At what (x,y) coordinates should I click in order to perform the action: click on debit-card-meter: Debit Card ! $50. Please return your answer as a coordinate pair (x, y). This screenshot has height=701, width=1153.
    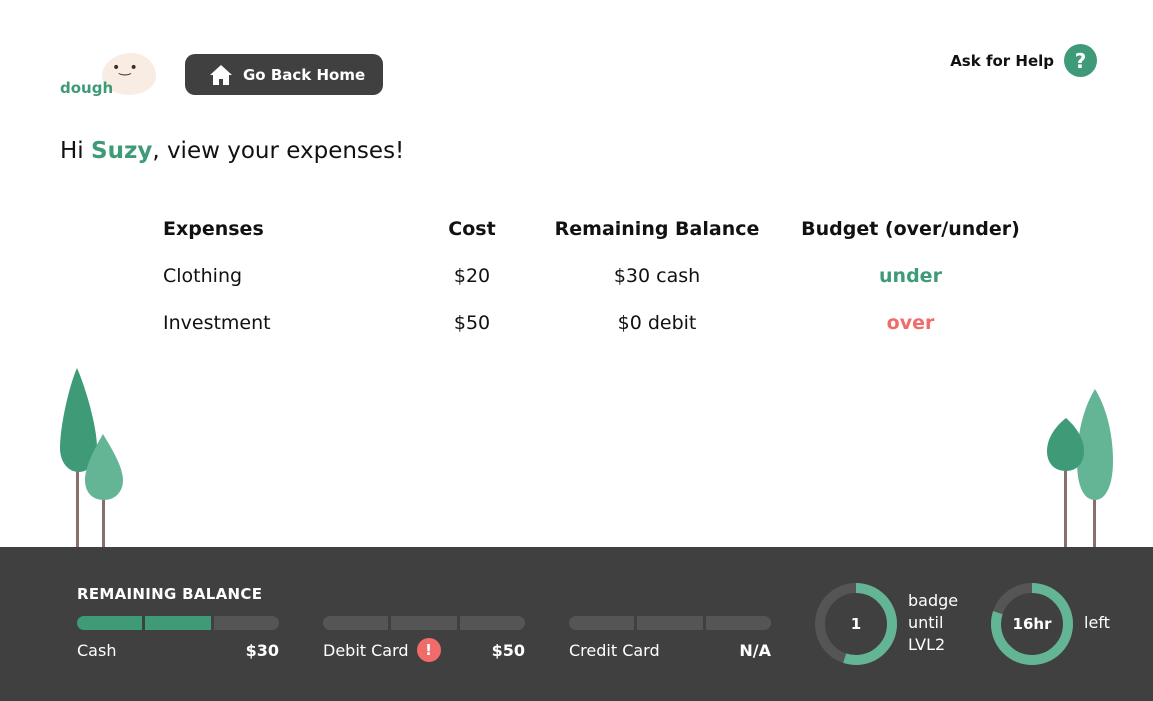
    Looking at the image, I should click on (424, 639).